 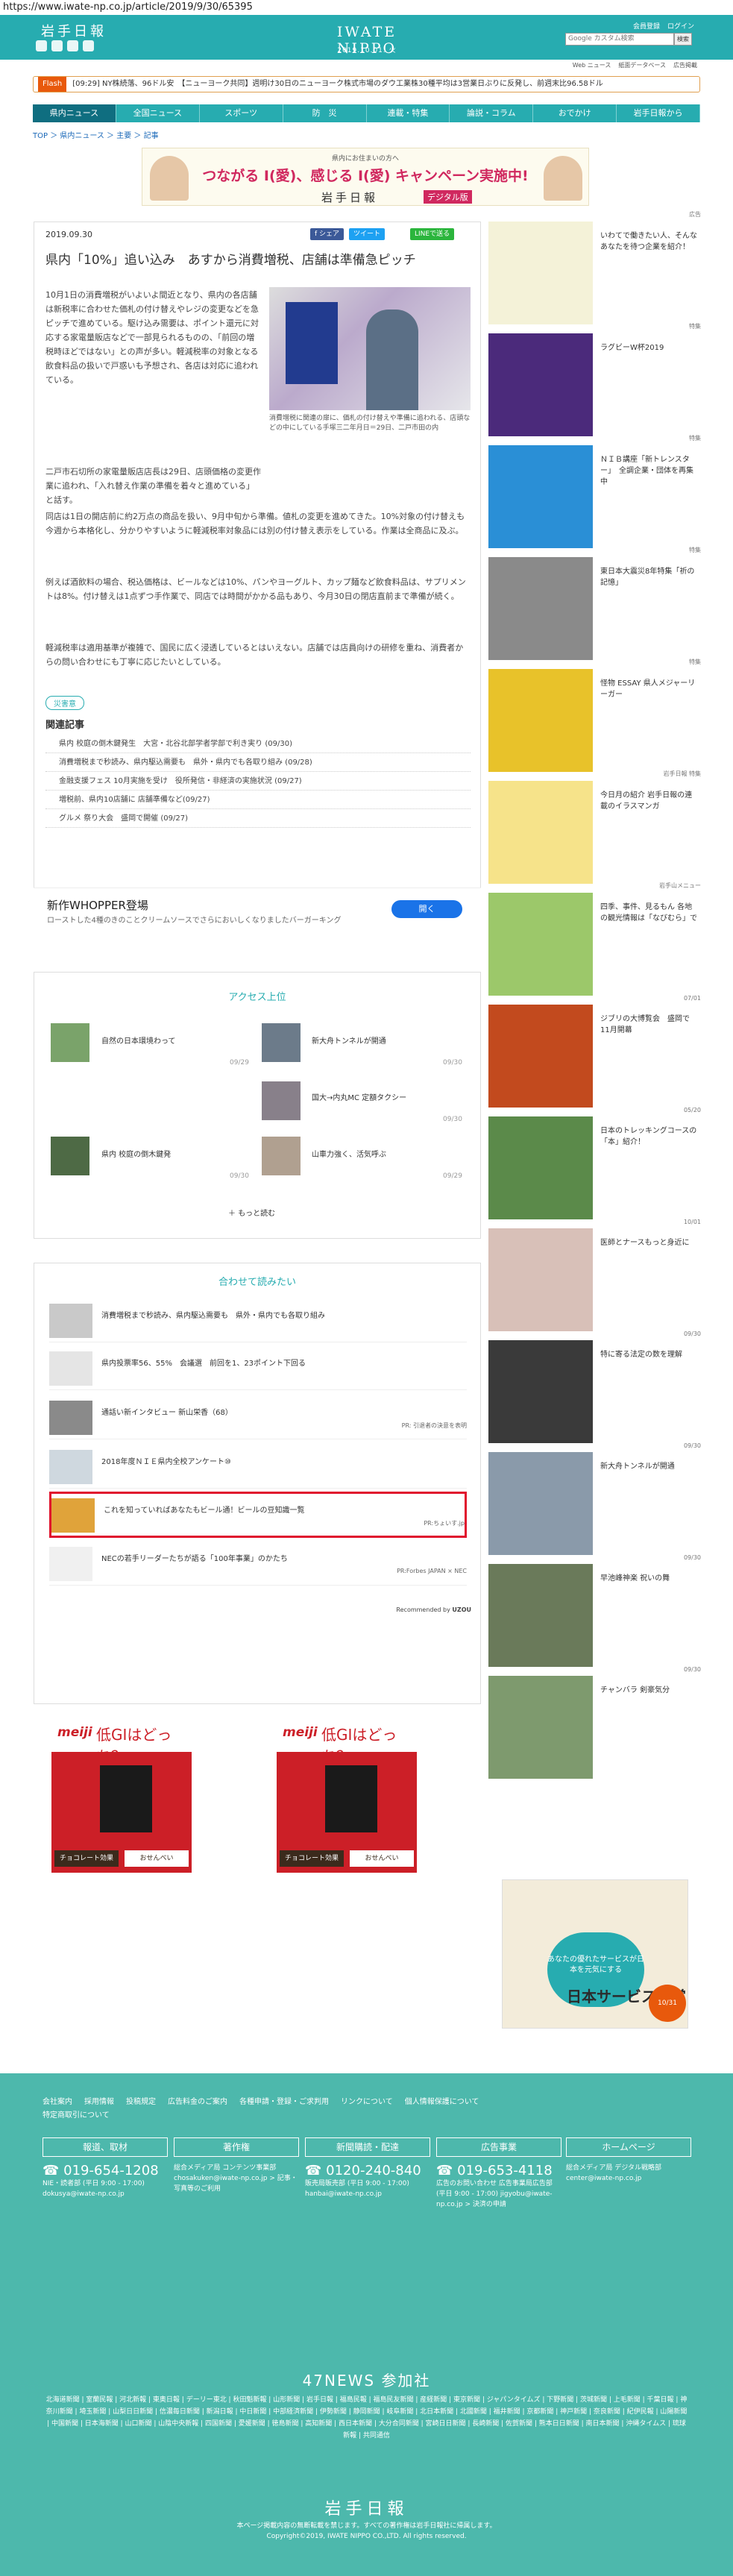 I want to click on article-photo, so click(x=370, y=349).